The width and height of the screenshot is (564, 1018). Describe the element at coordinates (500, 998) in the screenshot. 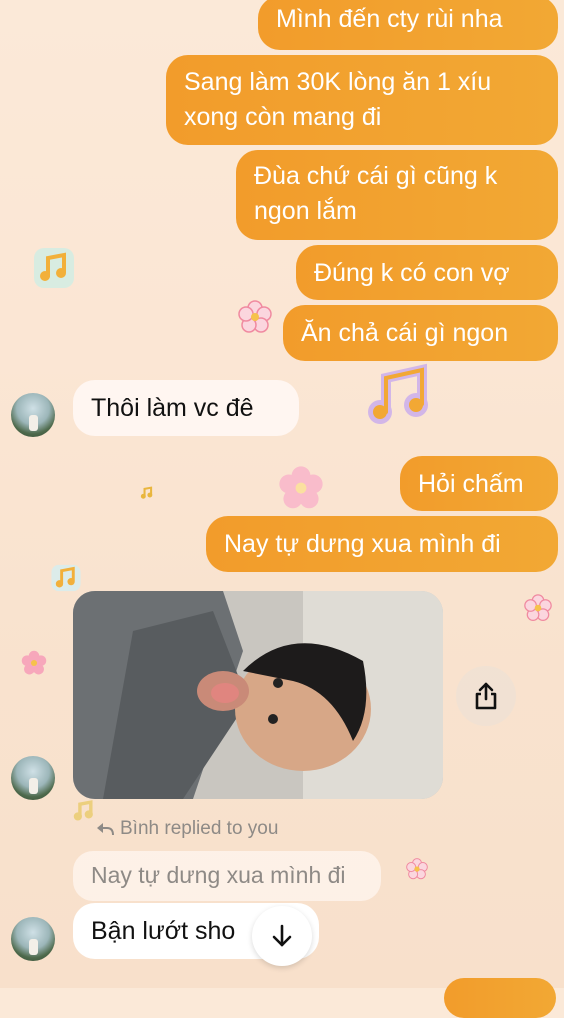

I see `outgoing-message-partial` at that location.